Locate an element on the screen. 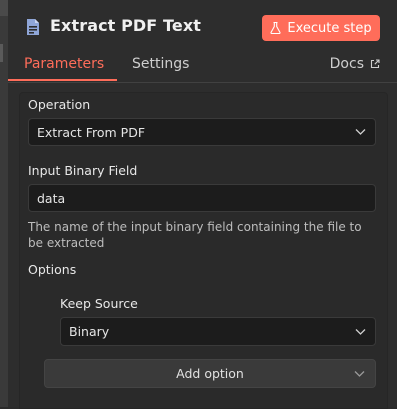 This screenshot has height=409, width=397. operation-value: Extract From PDF is located at coordinates (91, 132).